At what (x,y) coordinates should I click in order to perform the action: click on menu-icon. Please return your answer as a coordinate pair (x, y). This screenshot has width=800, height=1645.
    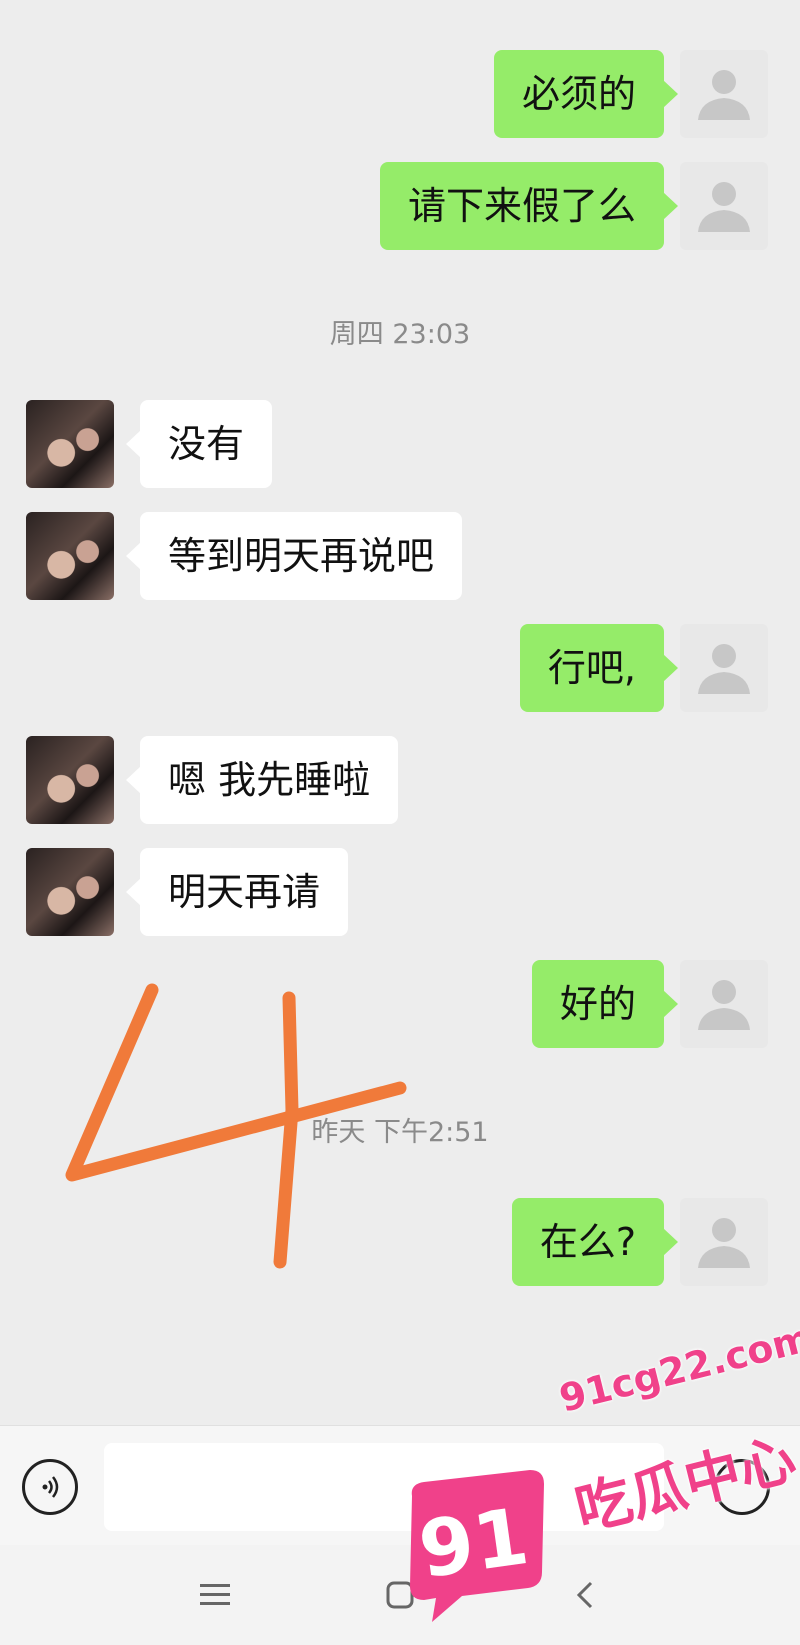
    Looking at the image, I should click on (215, 1595).